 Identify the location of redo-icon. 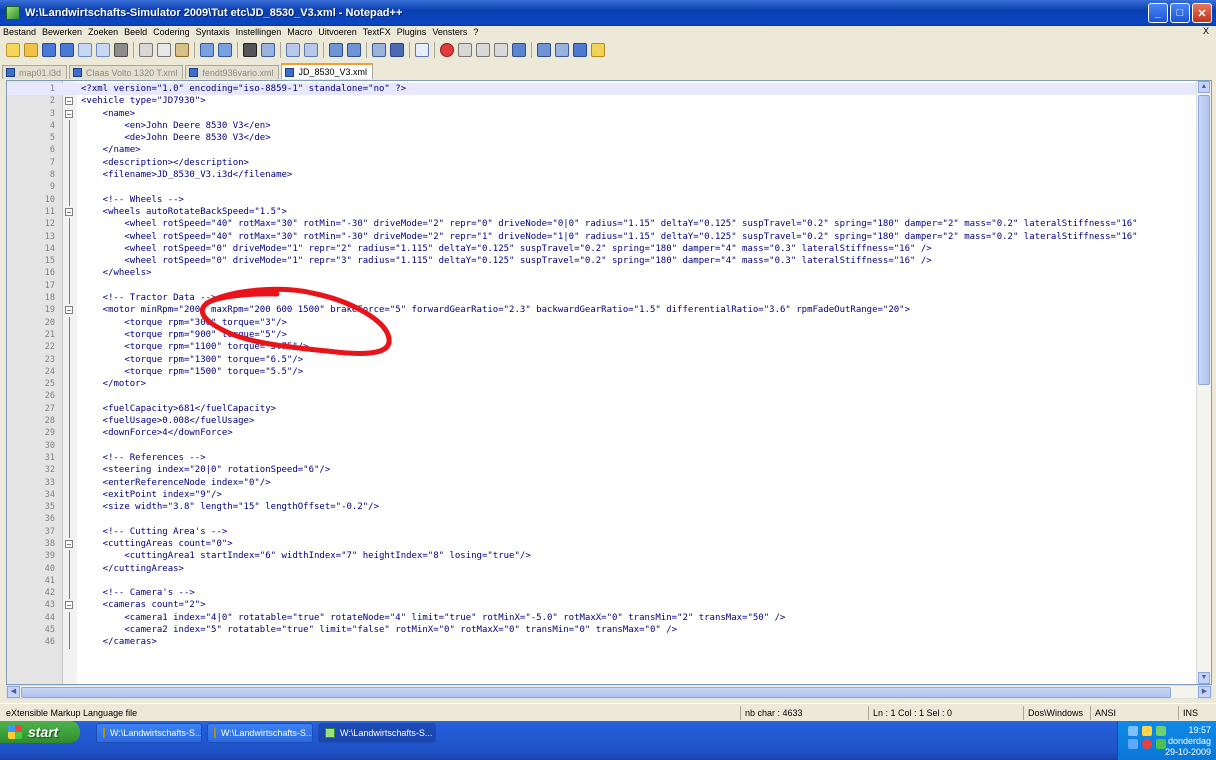
(225, 50).